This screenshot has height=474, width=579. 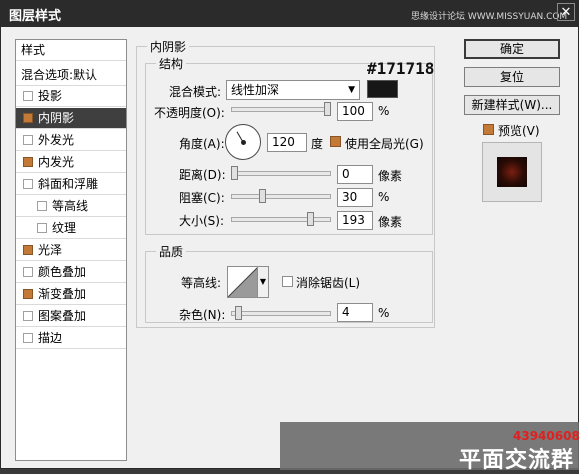 I want to click on style-item: 投影, so click(x=71, y=96).